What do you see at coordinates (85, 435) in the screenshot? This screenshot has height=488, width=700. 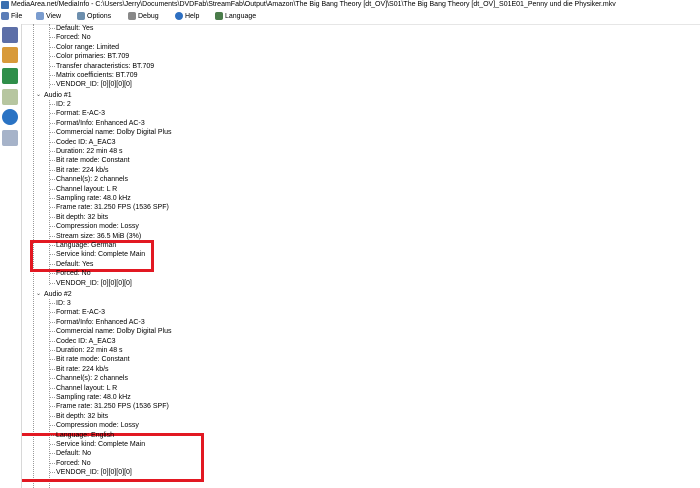 I see `property-text: Language: English` at bounding box center [85, 435].